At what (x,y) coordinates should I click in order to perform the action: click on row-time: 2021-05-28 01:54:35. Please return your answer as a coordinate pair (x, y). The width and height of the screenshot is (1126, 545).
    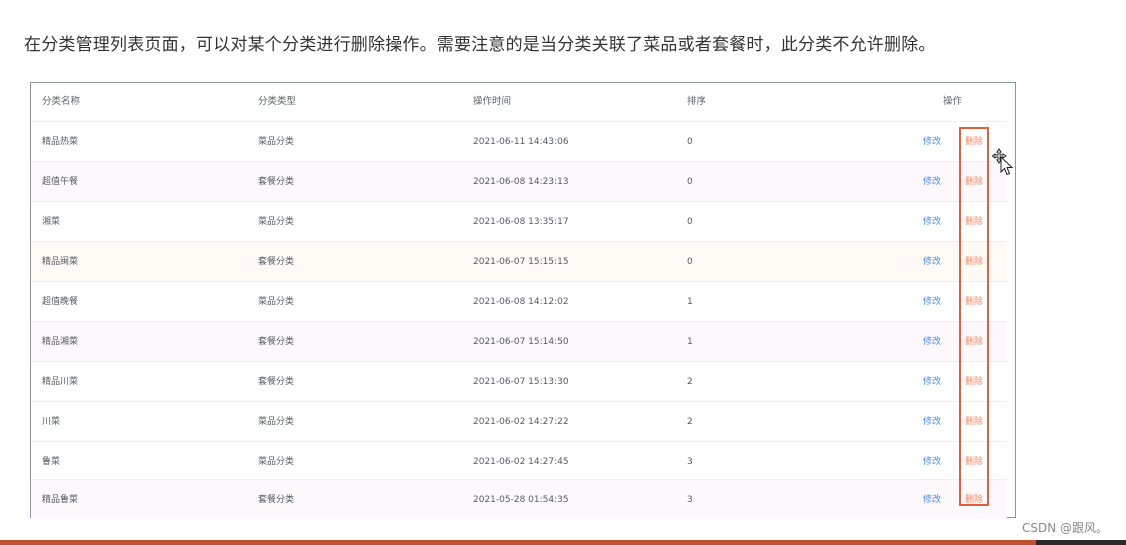
    Looking at the image, I should click on (521, 500).